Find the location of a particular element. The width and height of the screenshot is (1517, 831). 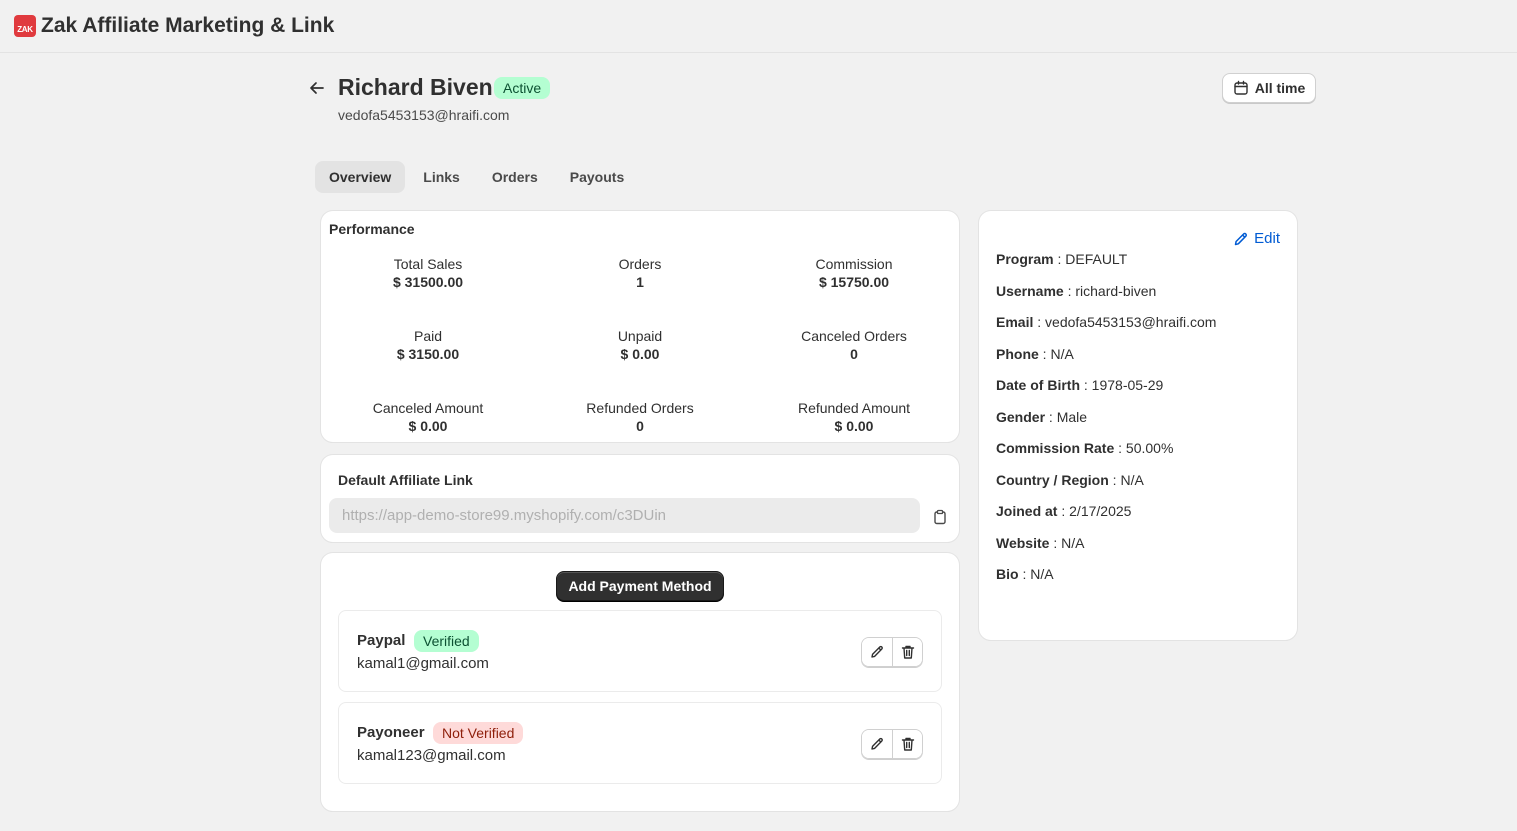

profile-row-username: Username : richard-biven is located at coordinates (1076, 291).